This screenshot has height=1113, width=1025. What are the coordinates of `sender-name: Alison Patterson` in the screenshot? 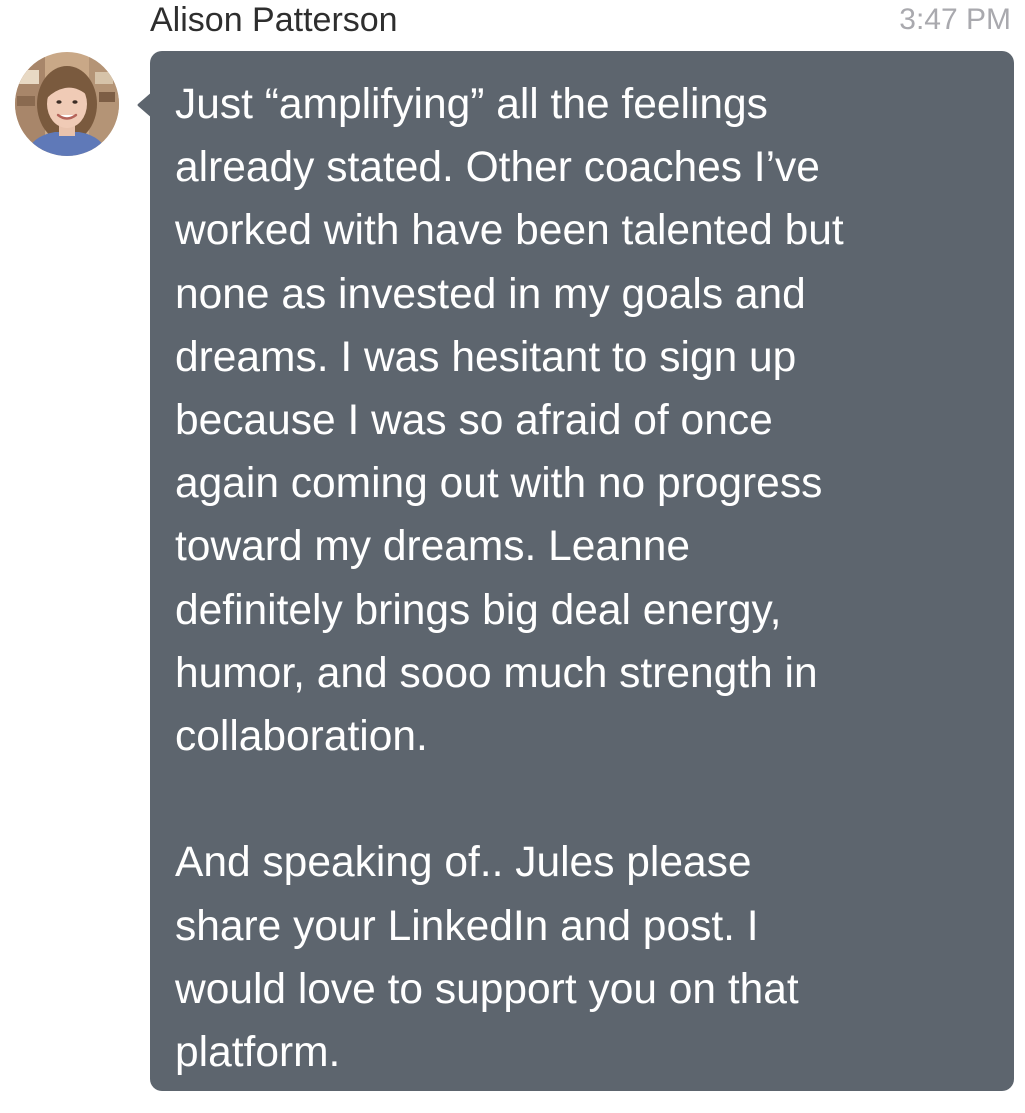 It's located at (274, 20).